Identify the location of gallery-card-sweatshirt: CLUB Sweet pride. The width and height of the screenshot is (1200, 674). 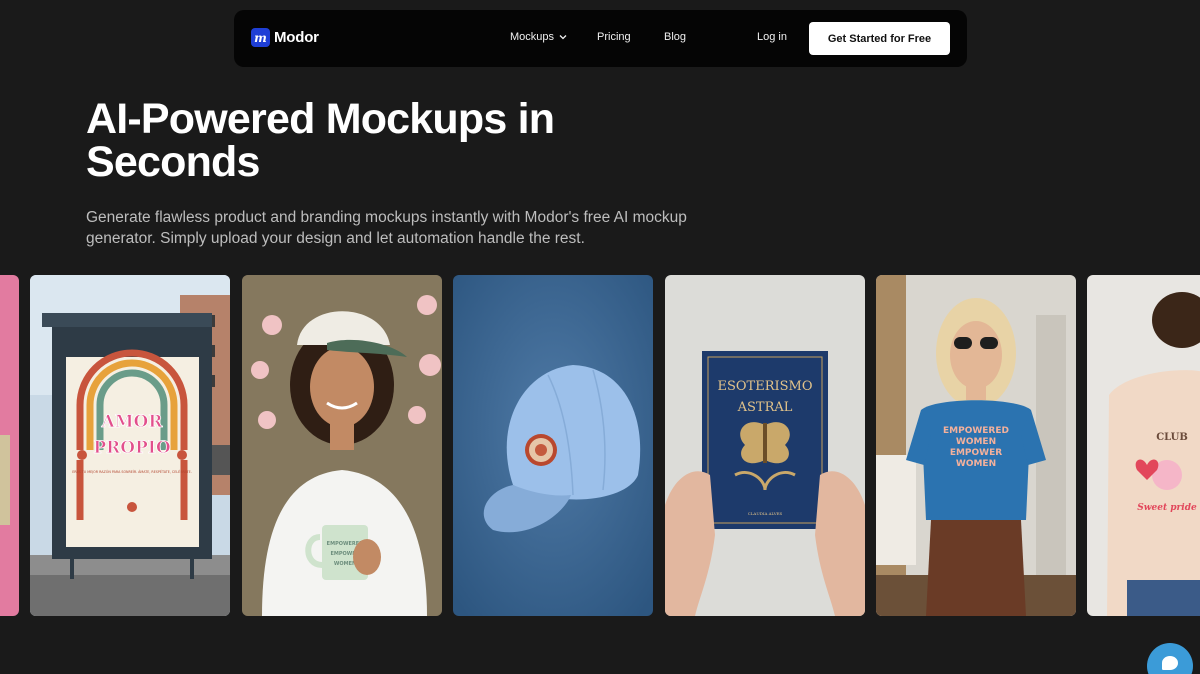
(1143, 445).